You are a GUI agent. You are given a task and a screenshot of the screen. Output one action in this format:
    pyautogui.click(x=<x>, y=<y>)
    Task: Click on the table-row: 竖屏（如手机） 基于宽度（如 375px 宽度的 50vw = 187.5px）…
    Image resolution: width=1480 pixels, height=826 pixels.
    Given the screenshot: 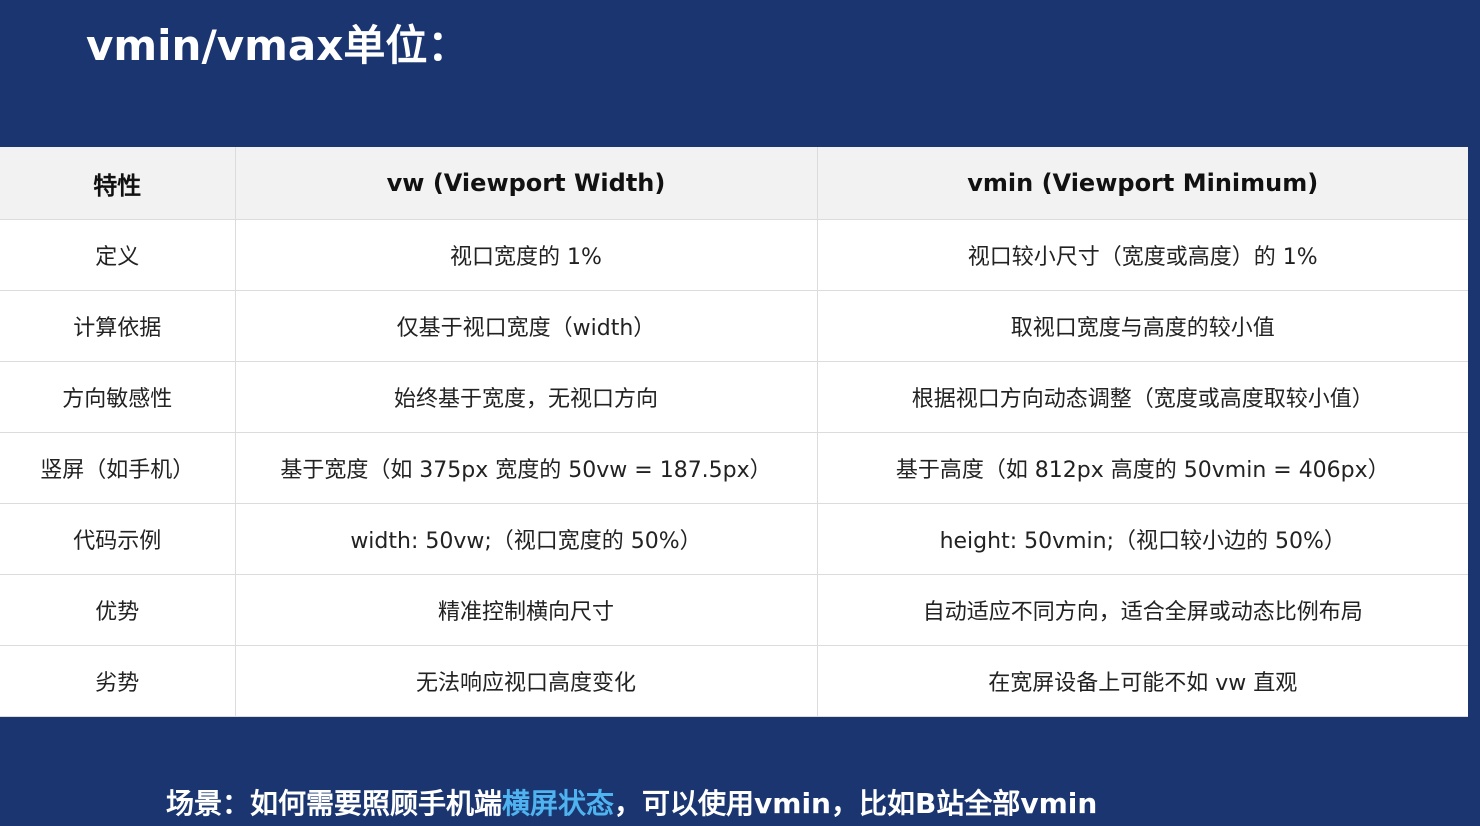 What is the action you would take?
    pyautogui.click(x=734, y=468)
    